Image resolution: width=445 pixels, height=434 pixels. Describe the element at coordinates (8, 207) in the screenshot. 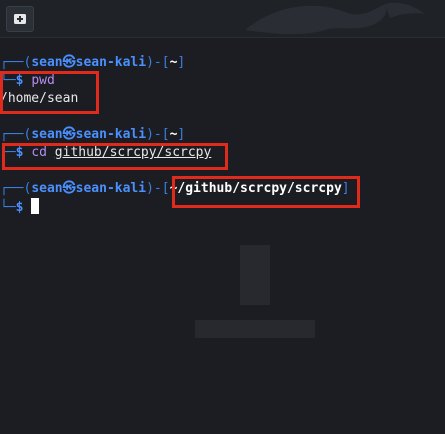

I see `prompt-frame: └─` at that location.